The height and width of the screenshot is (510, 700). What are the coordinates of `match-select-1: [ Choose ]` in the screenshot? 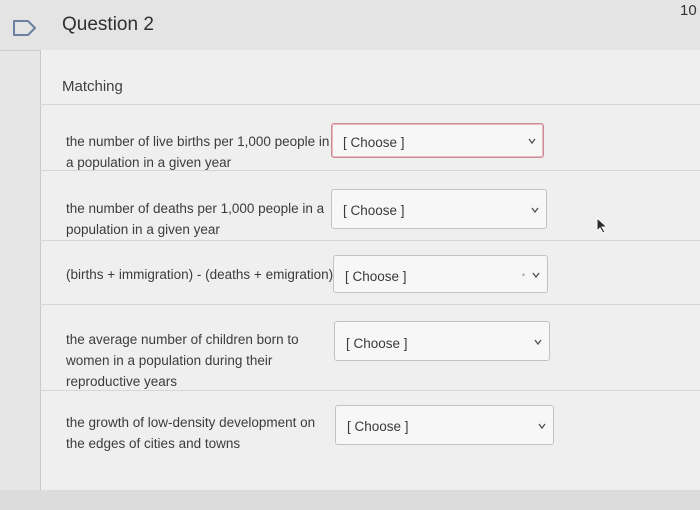 It's located at (437, 140).